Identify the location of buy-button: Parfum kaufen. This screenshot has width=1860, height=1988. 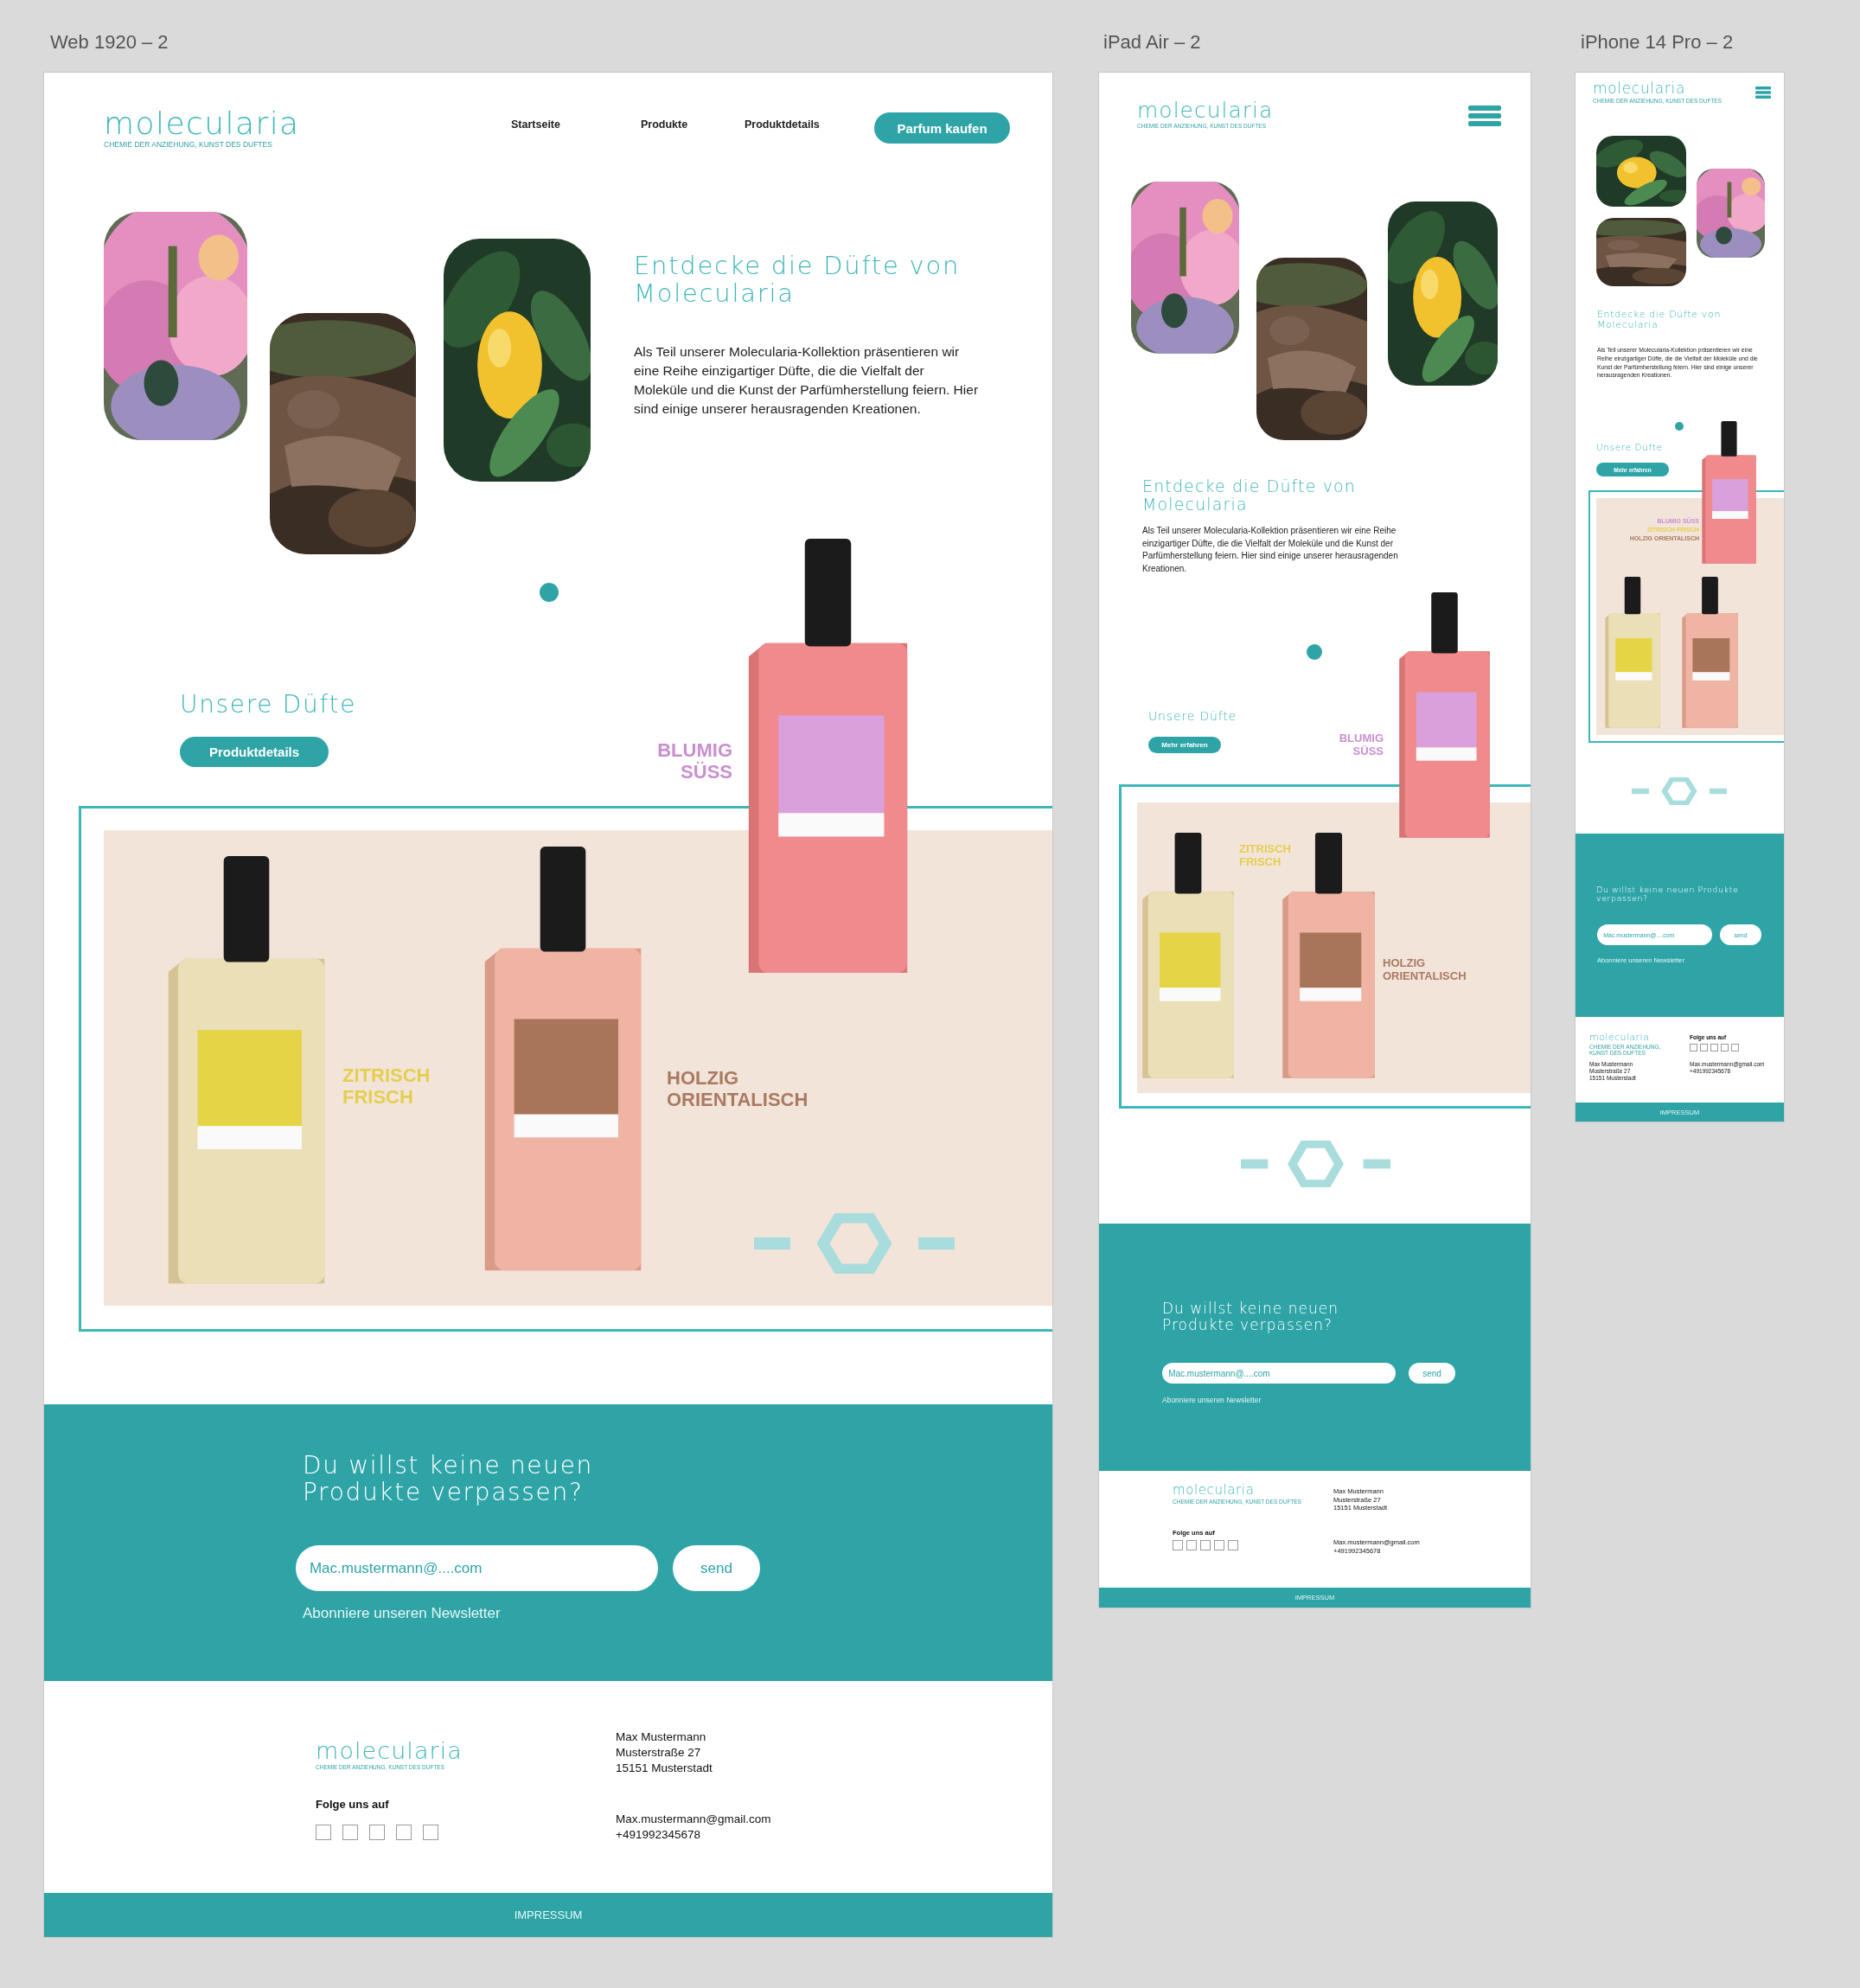
(942, 128).